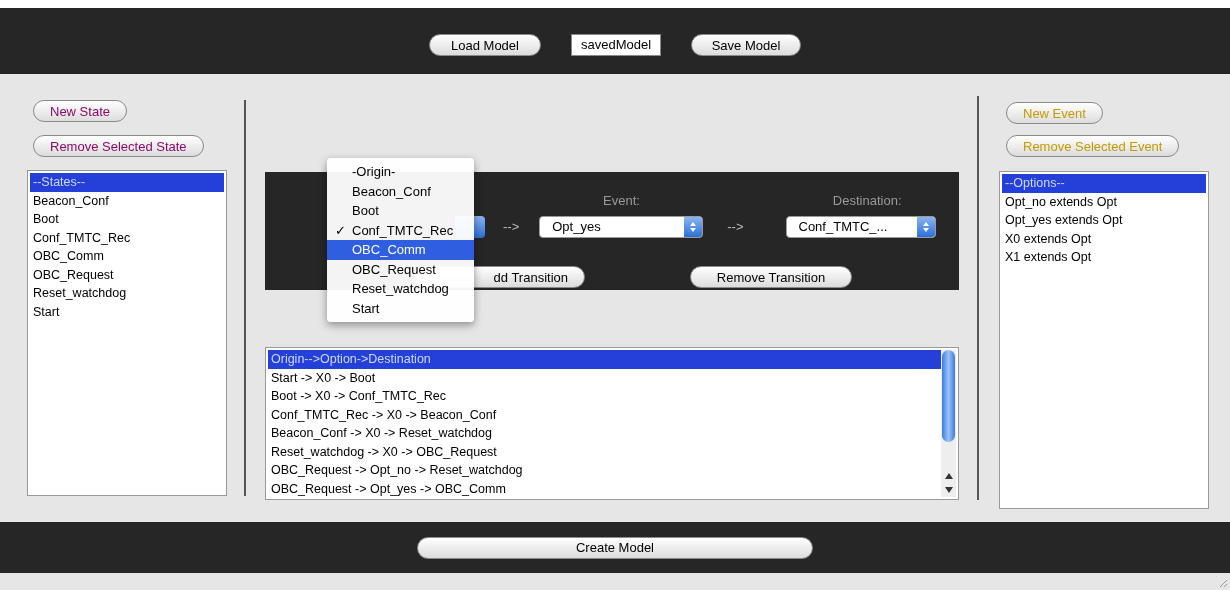 The width and height of the screenshot is (1230, 590). Describe the element at coordinates (1223, 583) in the screenshot. I see `resize-grip-icon` at that location.